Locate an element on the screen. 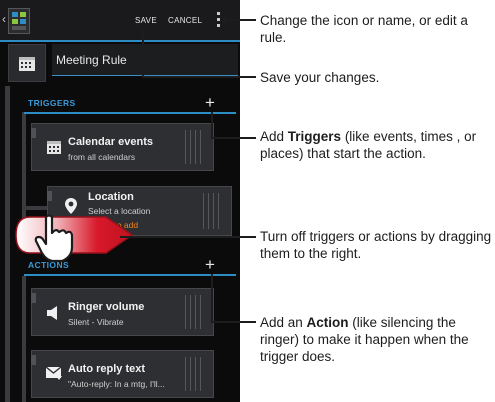 This screenshot has height=402, width=495. callout-bold: Triggers is located at coordinates (314, 136).